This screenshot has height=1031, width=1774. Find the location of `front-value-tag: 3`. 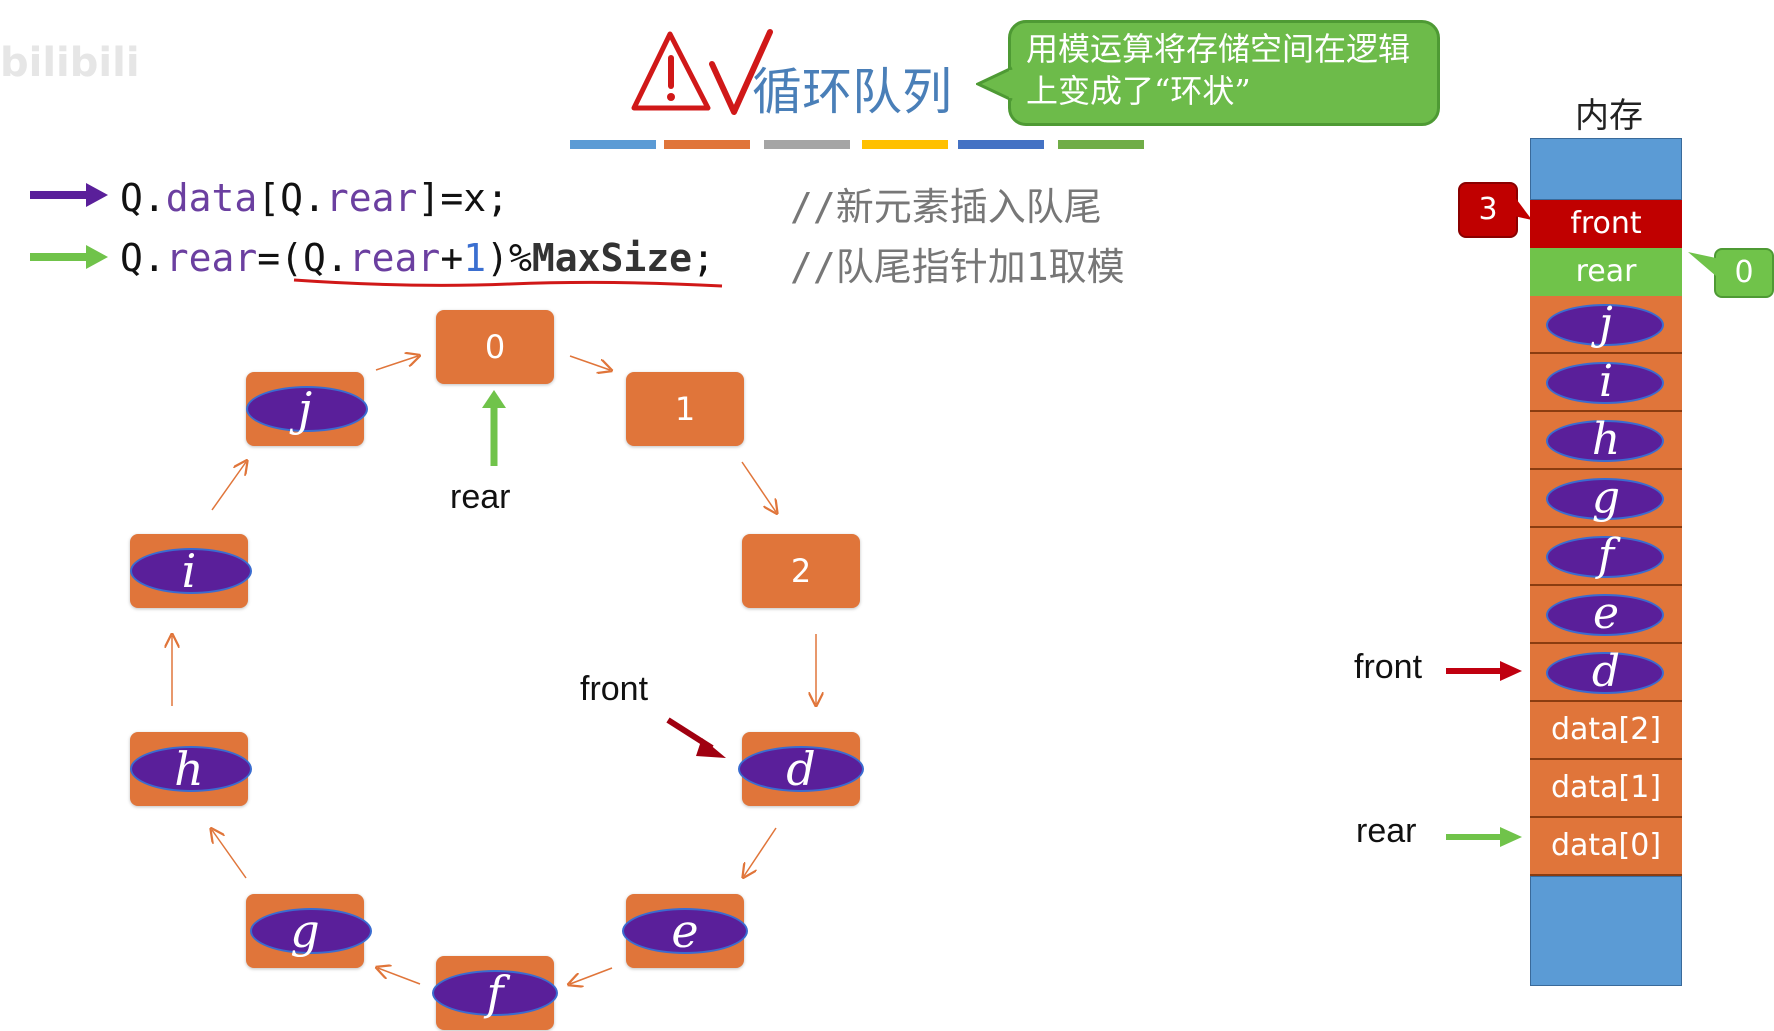

front-value-tag: 3 is located at coordinates (1488, 210).